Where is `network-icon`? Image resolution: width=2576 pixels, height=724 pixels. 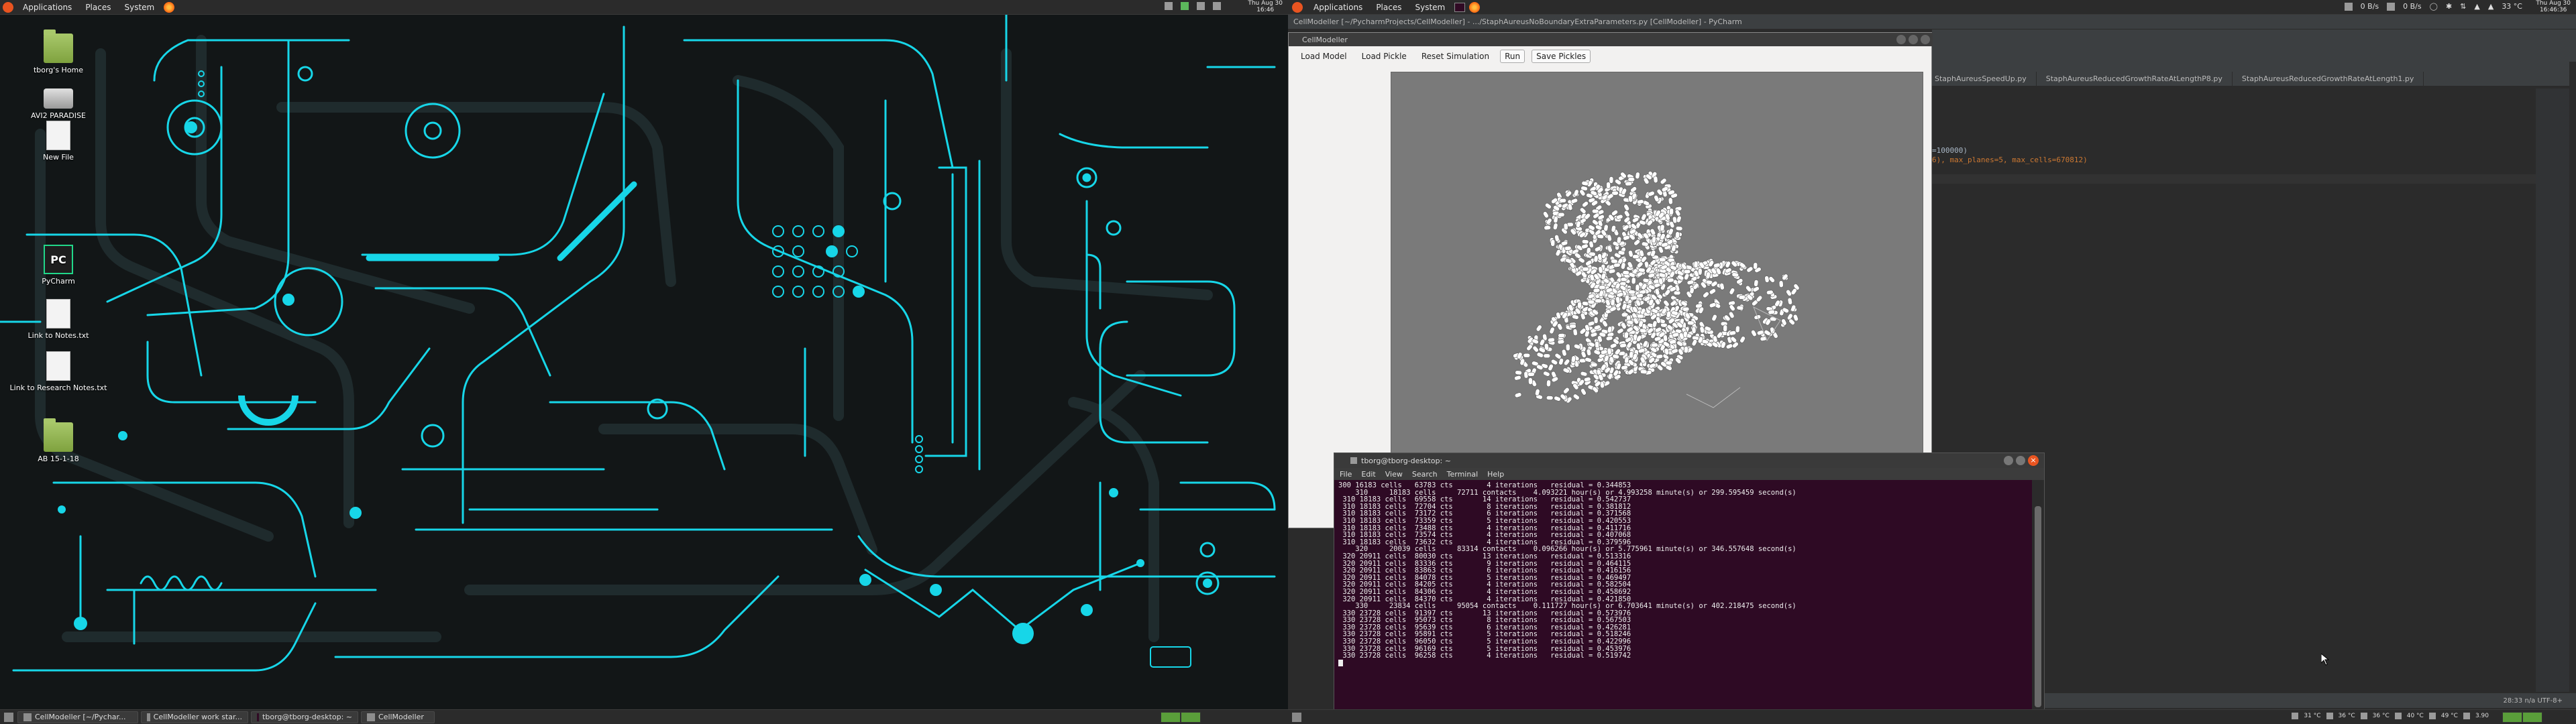
network-icon is located at coordinates (1169, 6).